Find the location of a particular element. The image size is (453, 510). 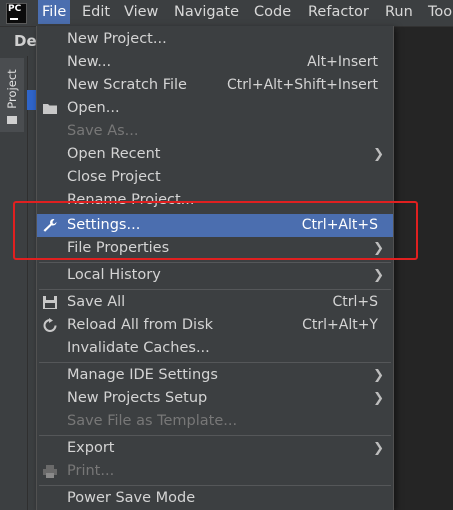

menu-item-local-history: Local History ❯ is located at coordinates (215, 275).